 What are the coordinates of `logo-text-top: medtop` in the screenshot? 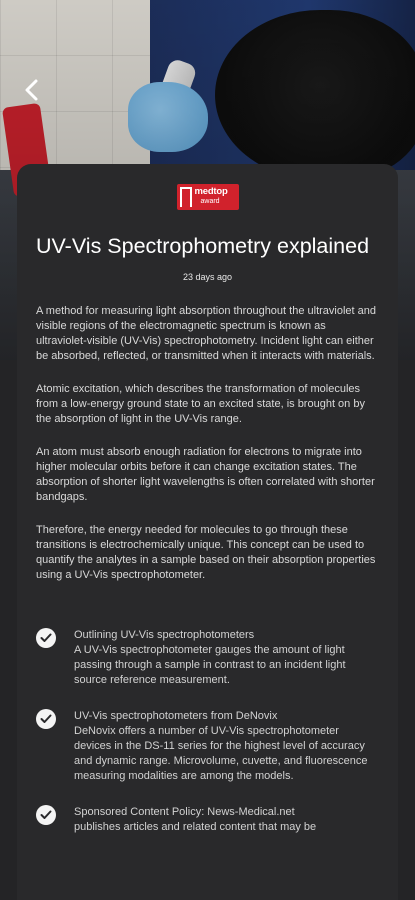 It's located at (211, 191).